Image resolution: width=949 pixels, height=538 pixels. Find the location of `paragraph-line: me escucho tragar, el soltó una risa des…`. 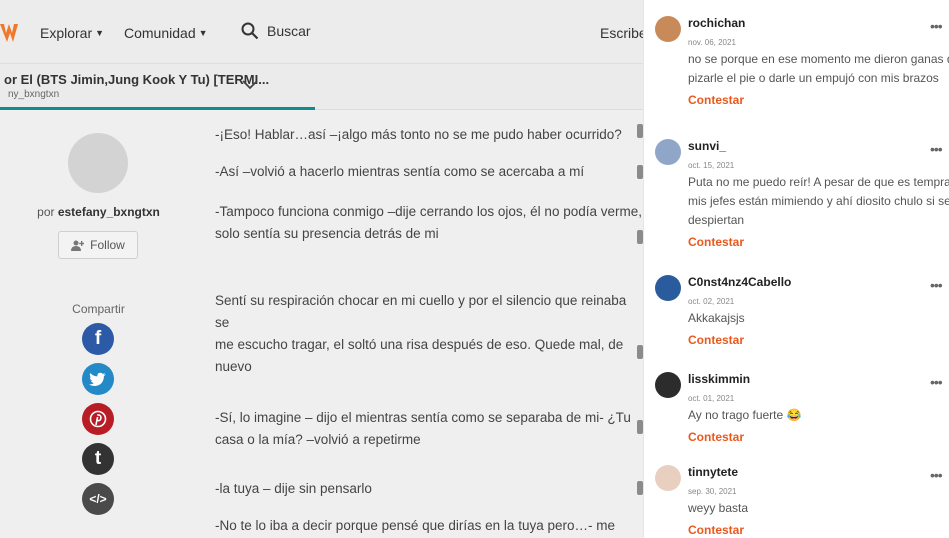

paragraph-line: me escucho tragar, el soltó una risa des… is located at coordinates (419, 344).